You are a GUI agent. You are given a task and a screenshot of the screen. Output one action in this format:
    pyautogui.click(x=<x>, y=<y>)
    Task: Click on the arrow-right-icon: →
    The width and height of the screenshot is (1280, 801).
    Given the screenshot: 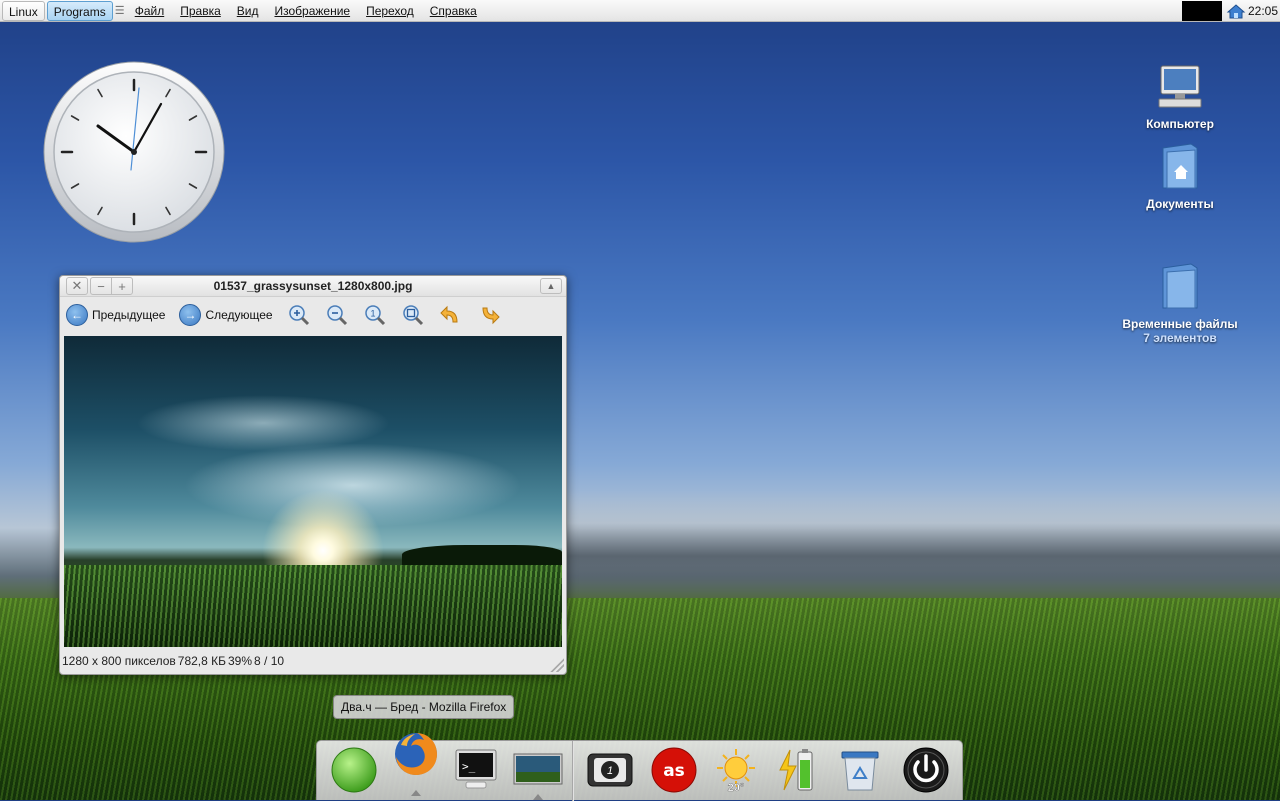 What is the action you would take?
    pyautogui.click(x=190, y=315)
    